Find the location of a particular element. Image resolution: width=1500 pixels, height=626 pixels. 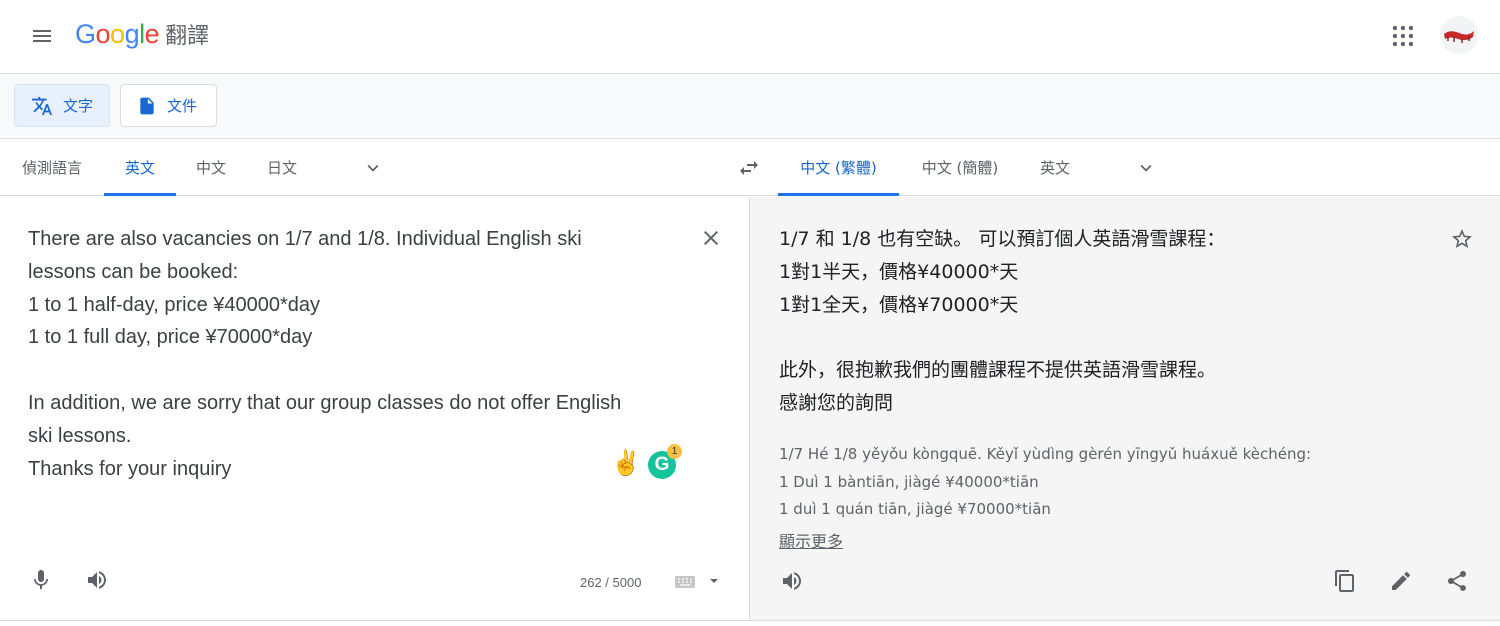

source-line is located at coordinates (348, 370).